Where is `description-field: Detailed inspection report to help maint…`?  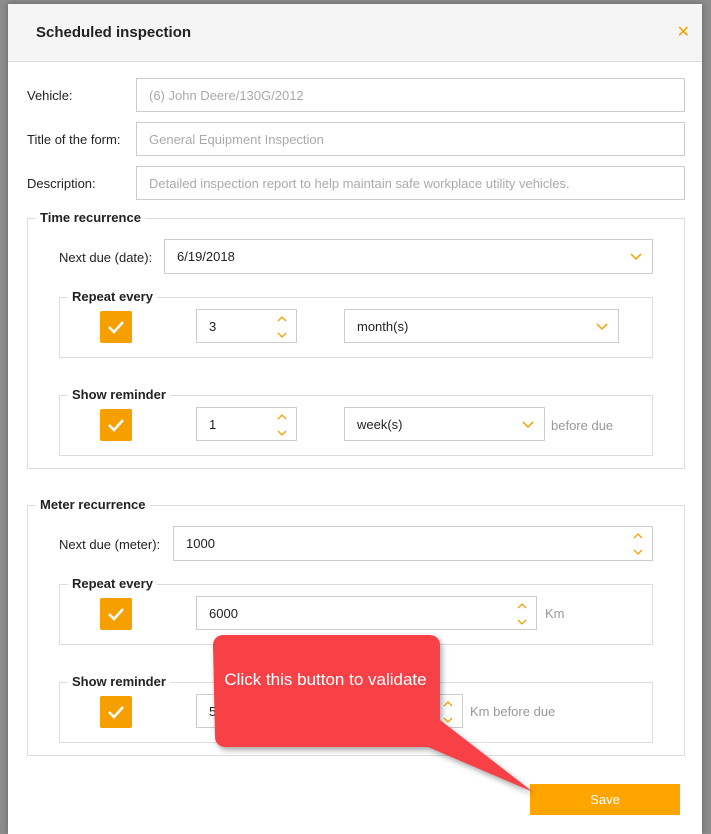 description-field: Detailed inspection report to help maint… is located at coordinates (410, 183).